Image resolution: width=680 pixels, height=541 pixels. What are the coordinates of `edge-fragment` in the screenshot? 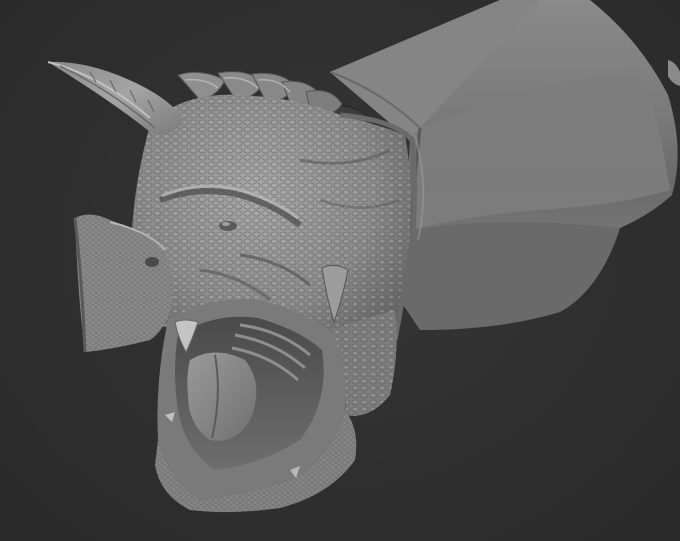 It's located at (674, 73).